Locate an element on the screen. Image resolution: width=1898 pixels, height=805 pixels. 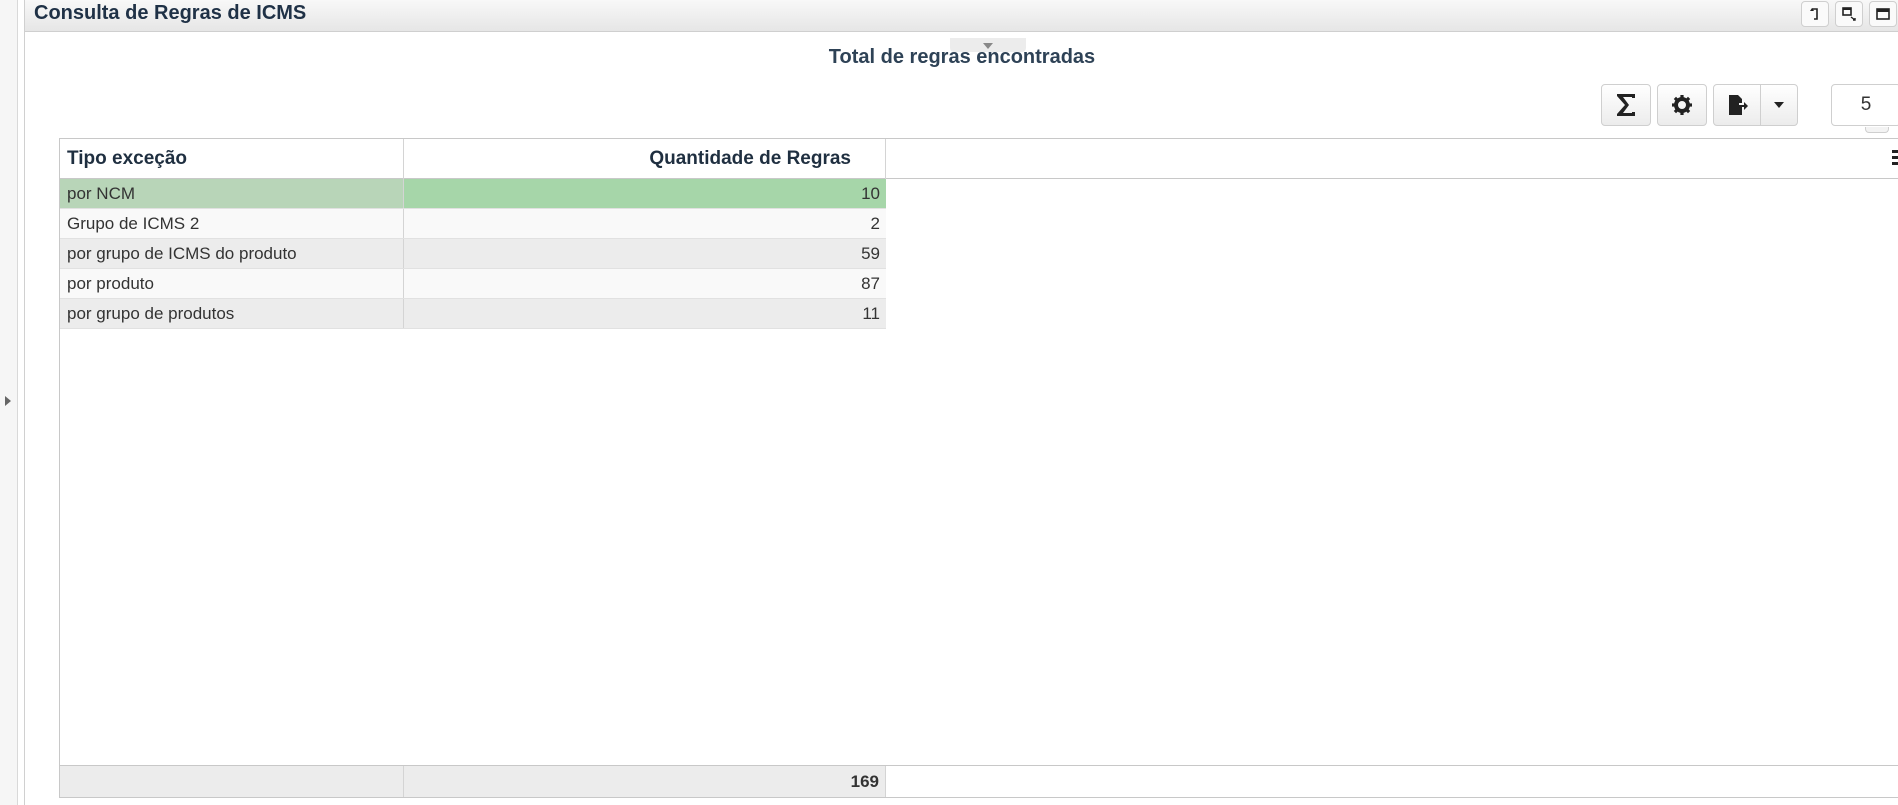
cell-tipo: por produto is located at coordinates (232, 283).